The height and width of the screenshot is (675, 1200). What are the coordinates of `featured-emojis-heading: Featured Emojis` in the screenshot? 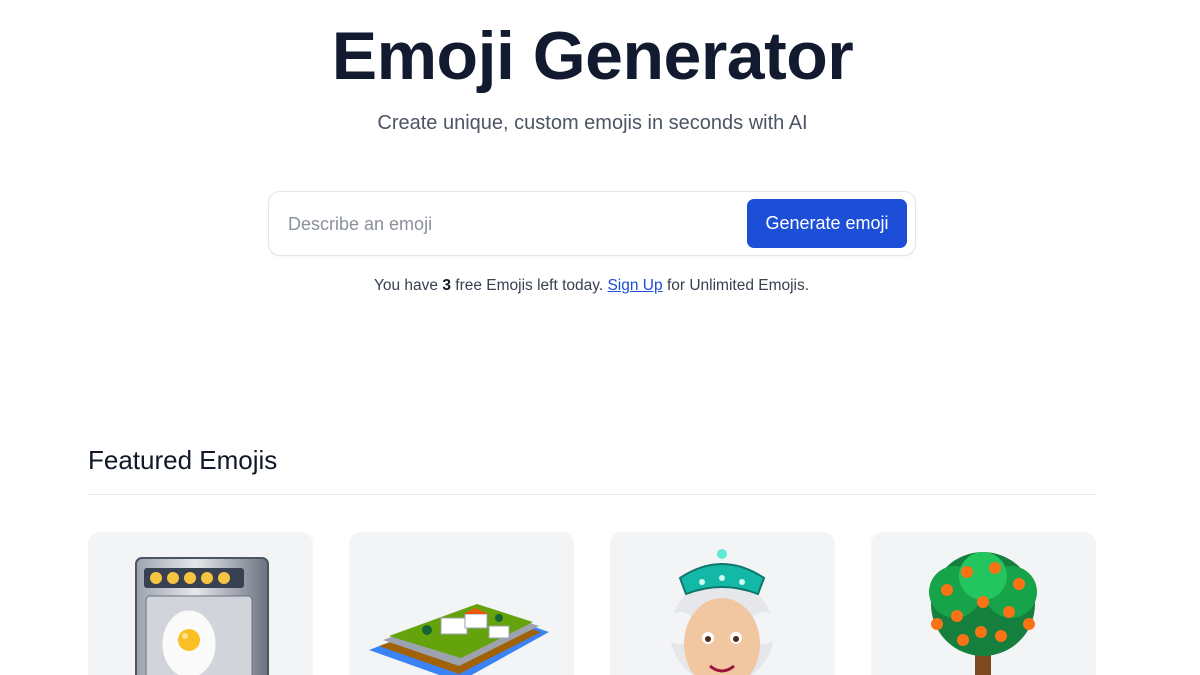 It's located at (183, 460).